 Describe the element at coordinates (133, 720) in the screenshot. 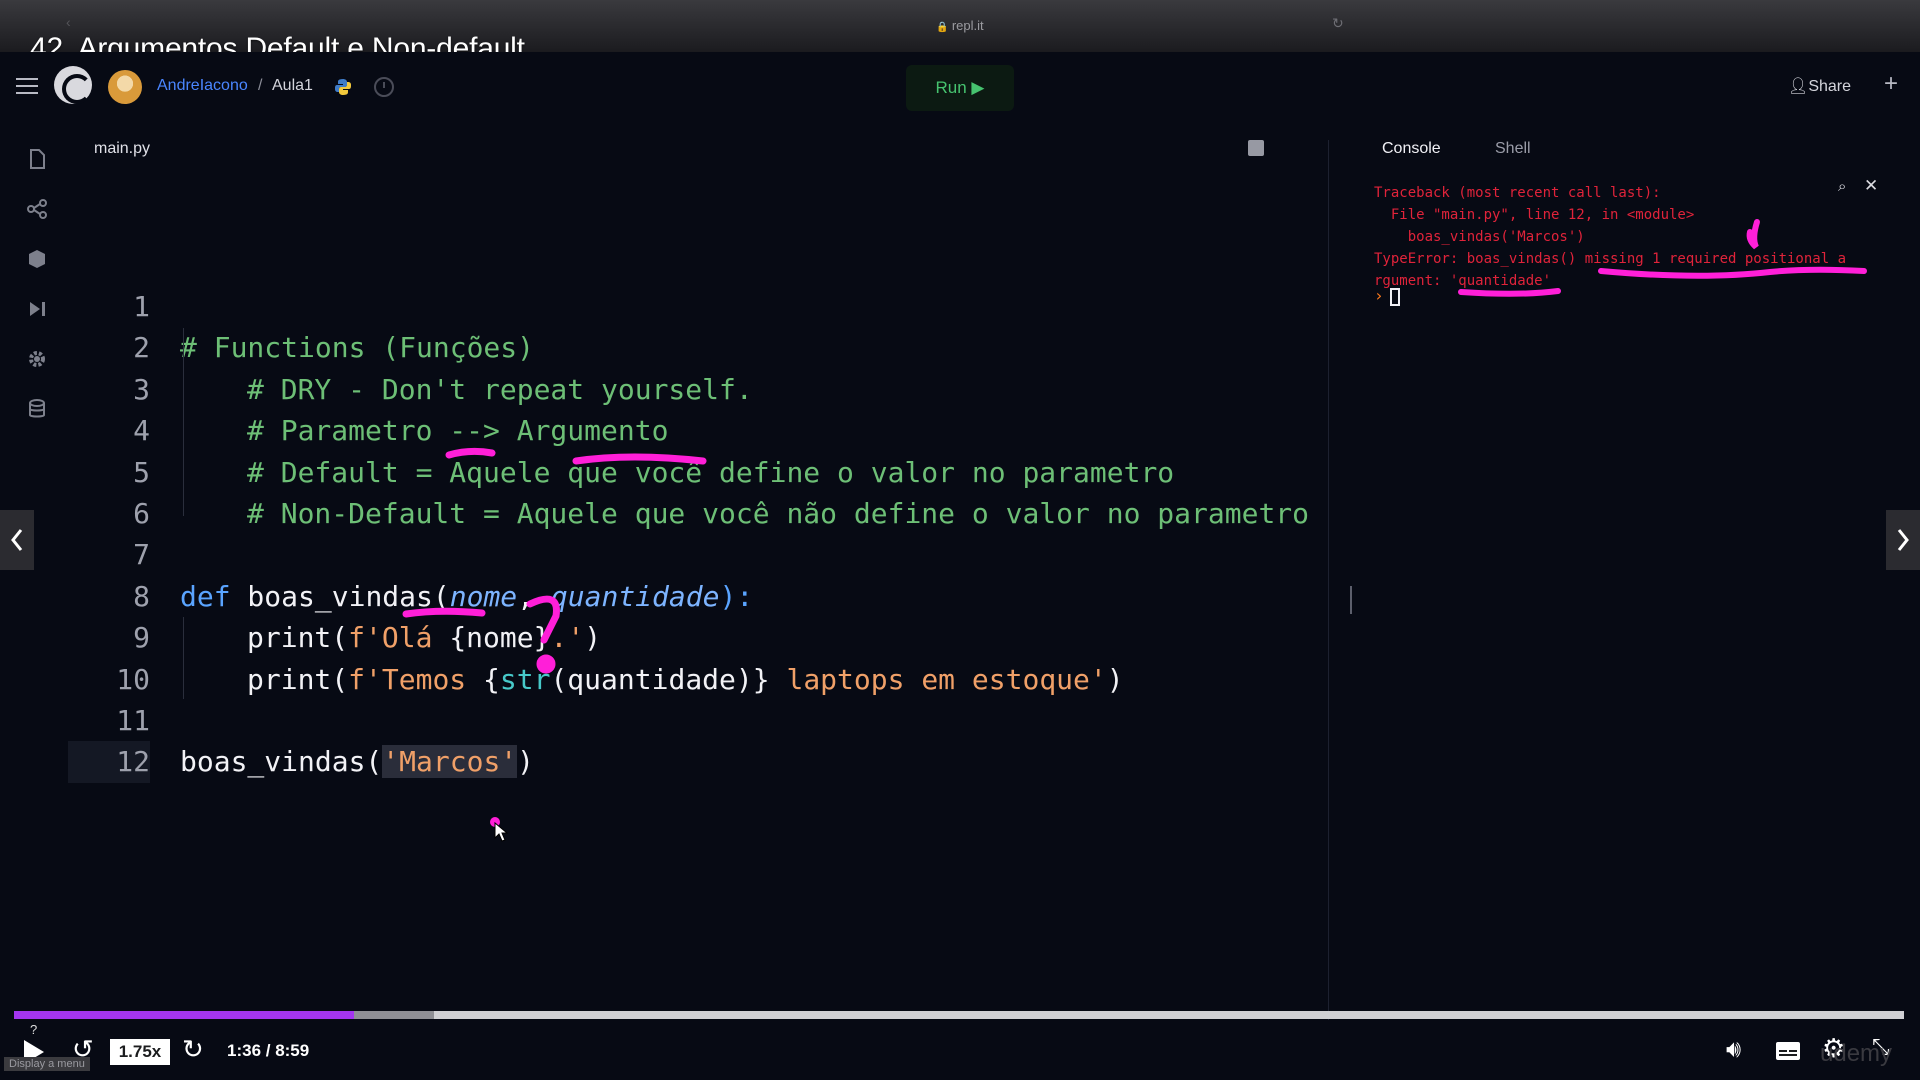

I see `line-number: 11` at that location.